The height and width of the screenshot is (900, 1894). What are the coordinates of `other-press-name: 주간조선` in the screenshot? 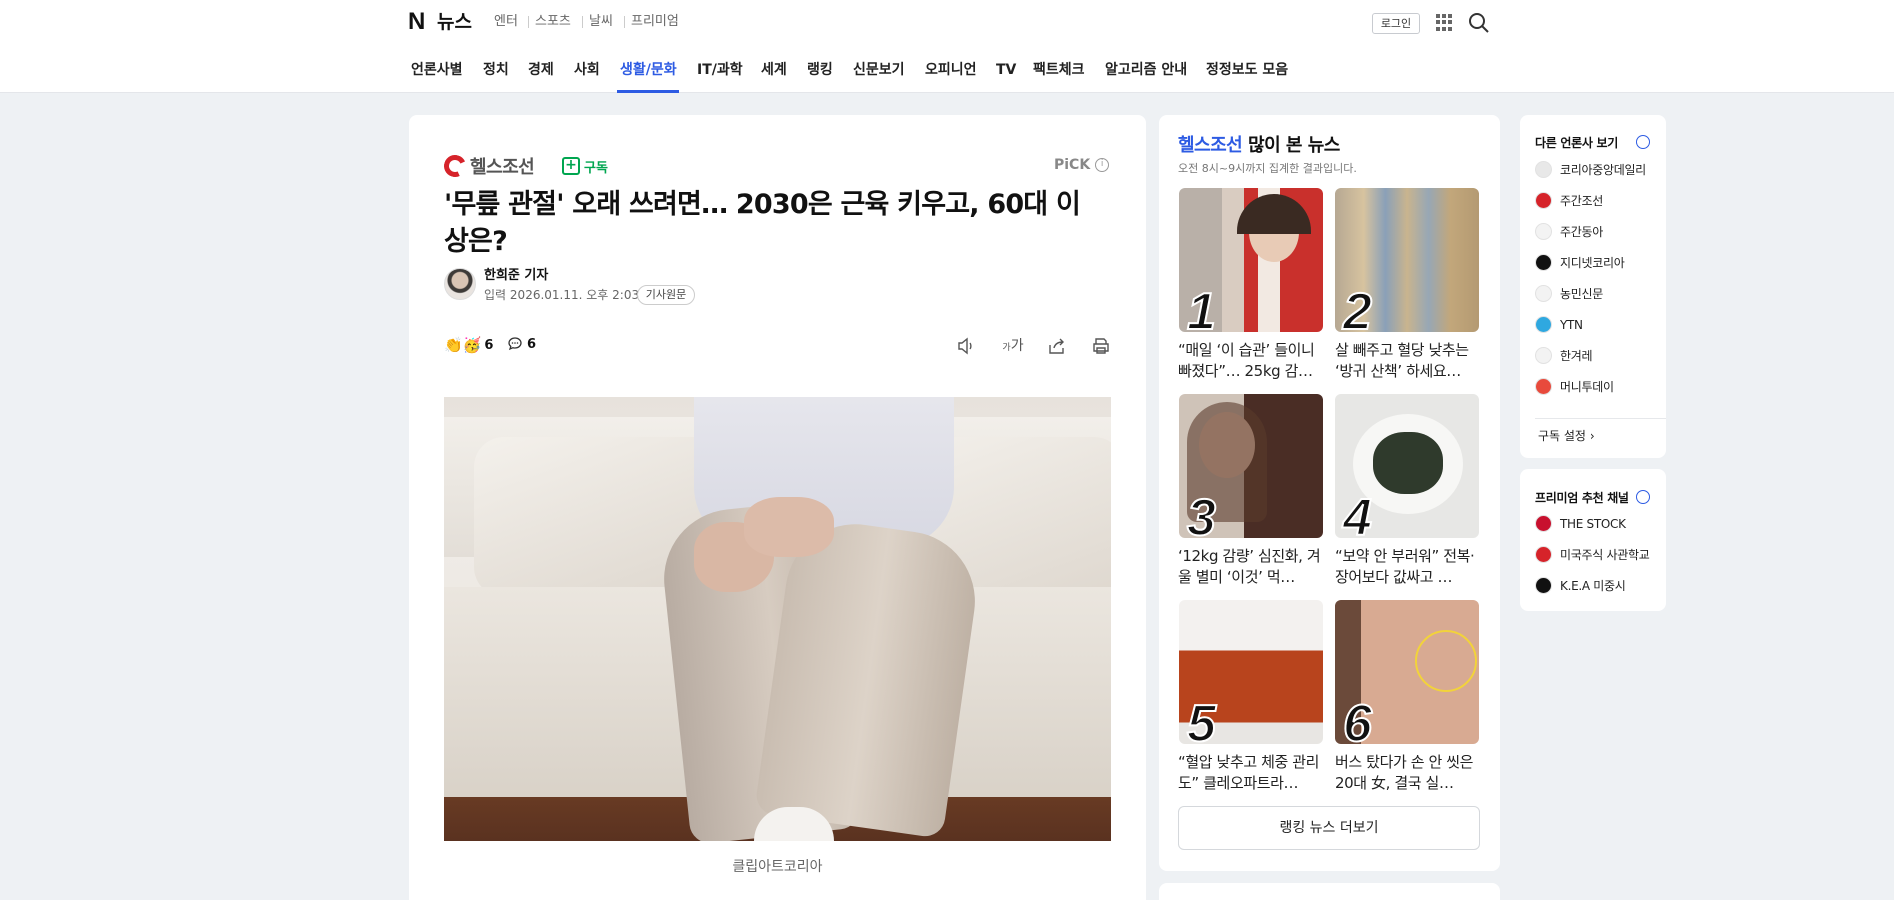 It's located at (1581, 201).